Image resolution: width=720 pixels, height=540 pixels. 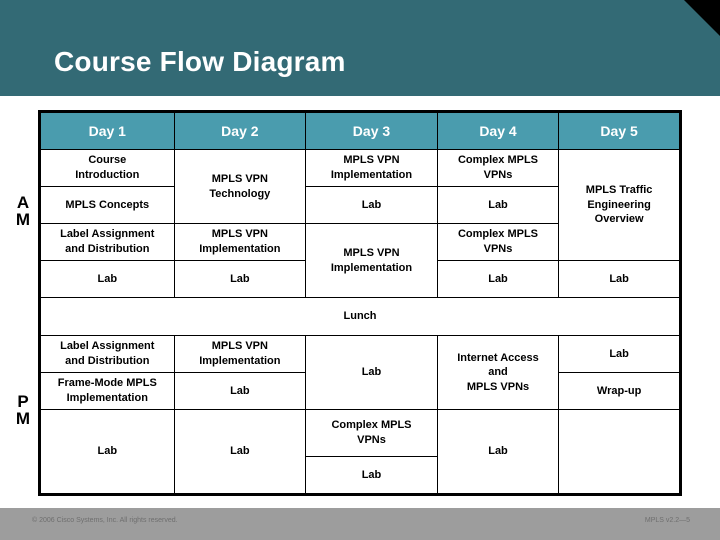 I want to click on corner-cut-decoration, so click(x=702, y=18).